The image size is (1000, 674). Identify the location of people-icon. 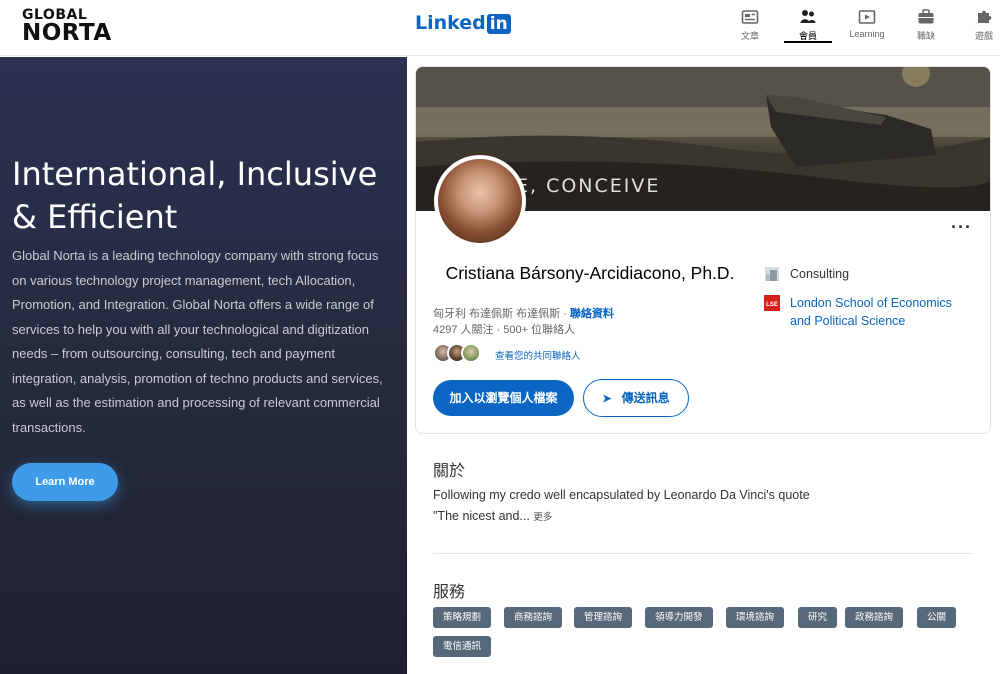
(808, 16).